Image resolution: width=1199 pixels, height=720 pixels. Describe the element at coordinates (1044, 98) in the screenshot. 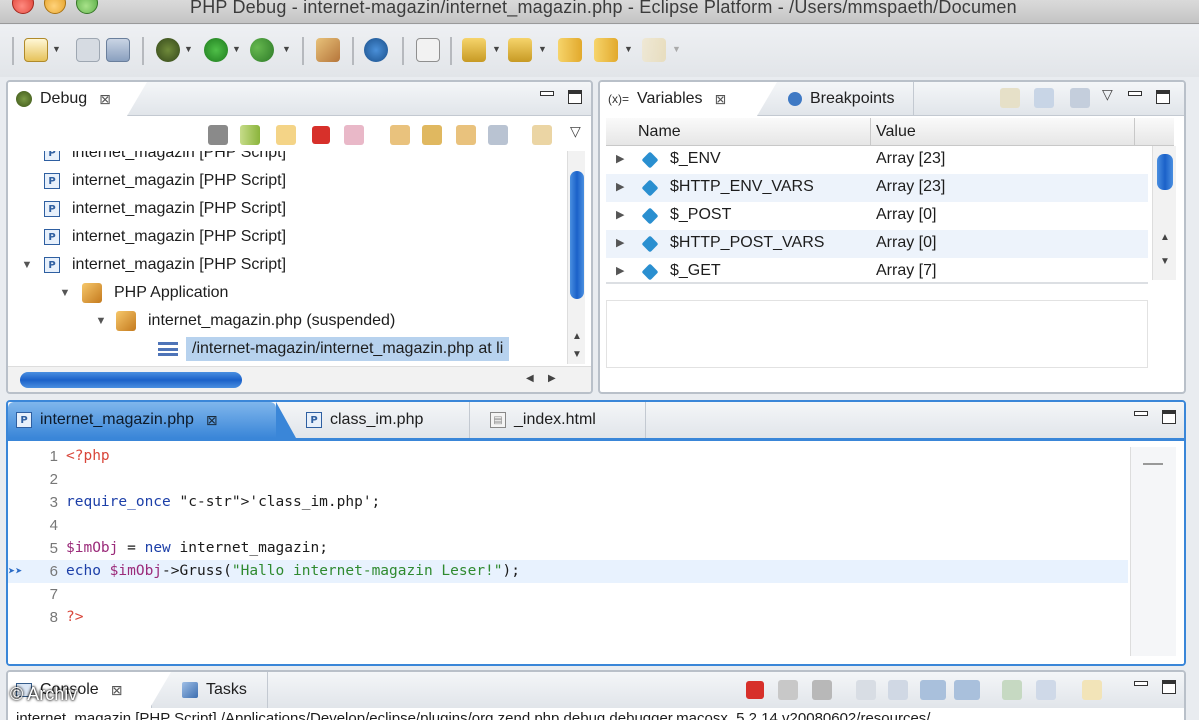

I see `show-logical-structure-icon` at that location.